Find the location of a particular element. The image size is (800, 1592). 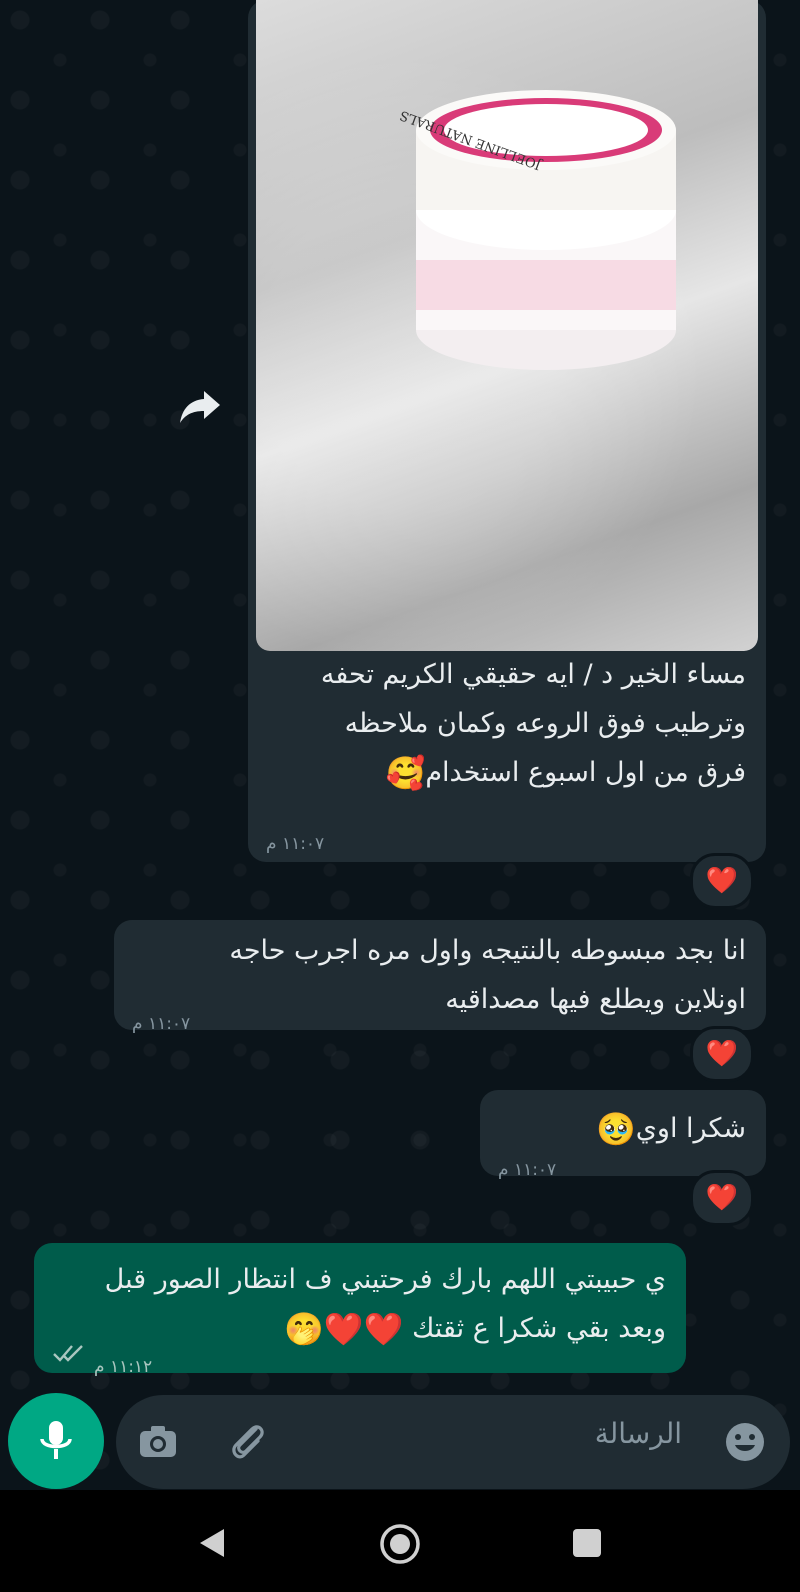

mic-icon is located at coordinates (56, 1440).